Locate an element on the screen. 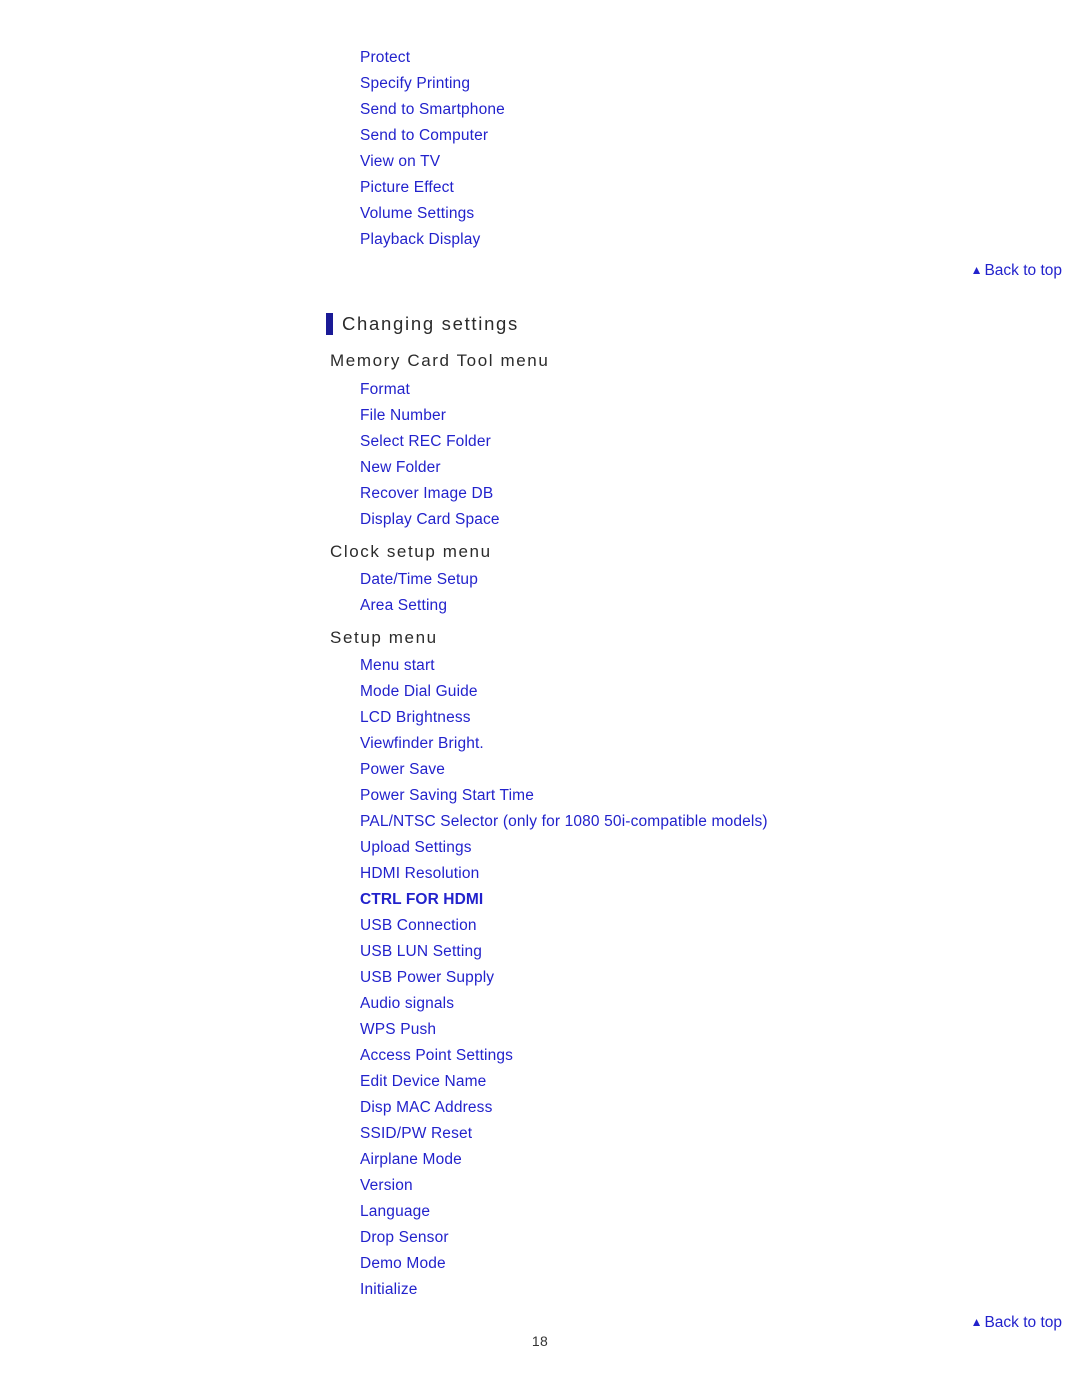 This screenshot has width=1080, height=1397. list-item: Picture Effect is located at coordinates (432, 188).